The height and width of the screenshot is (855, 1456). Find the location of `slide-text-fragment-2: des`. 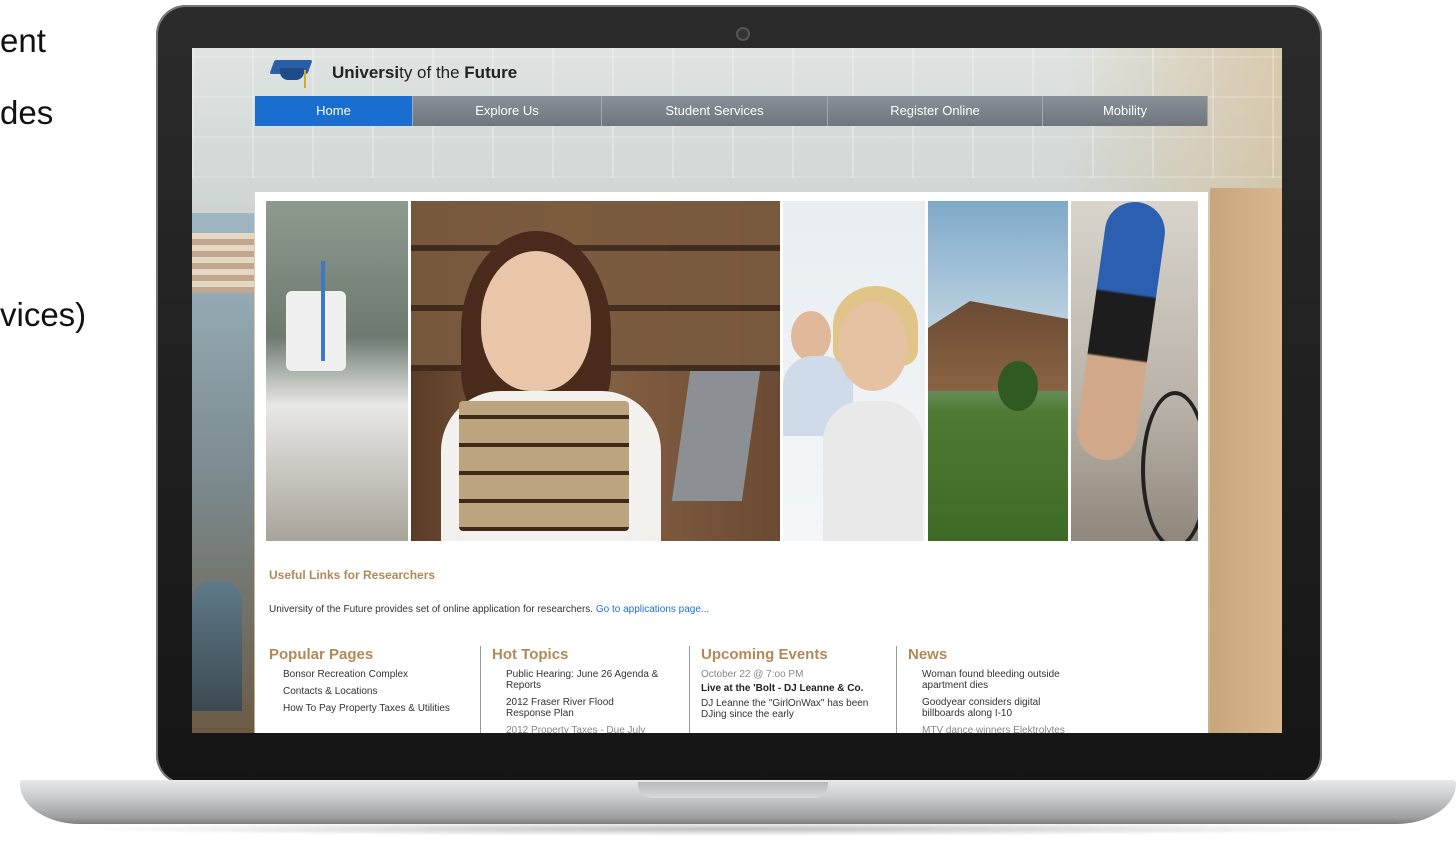

slide-text-fragment-2: des is located at coordinates (27, 112).